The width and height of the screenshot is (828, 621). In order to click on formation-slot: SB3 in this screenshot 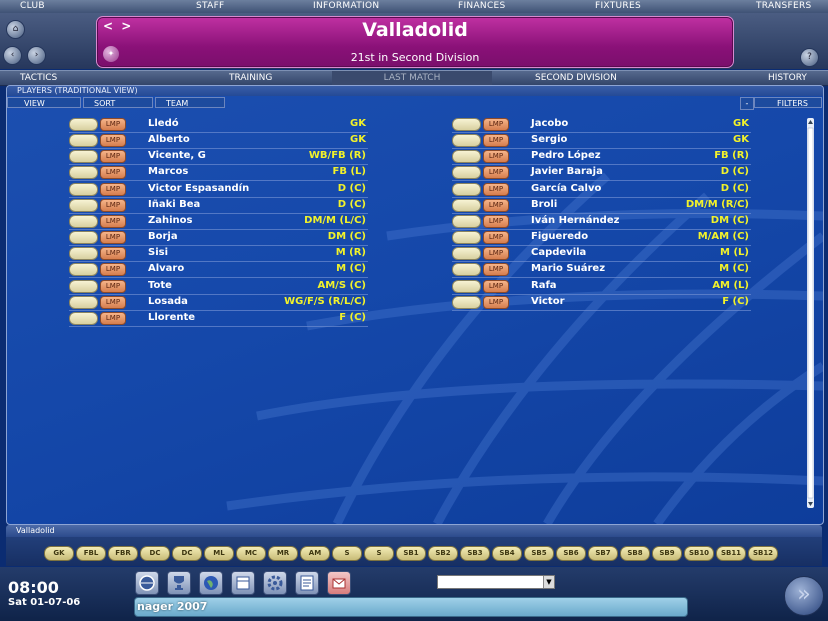, I will do `click(475, 553)`.